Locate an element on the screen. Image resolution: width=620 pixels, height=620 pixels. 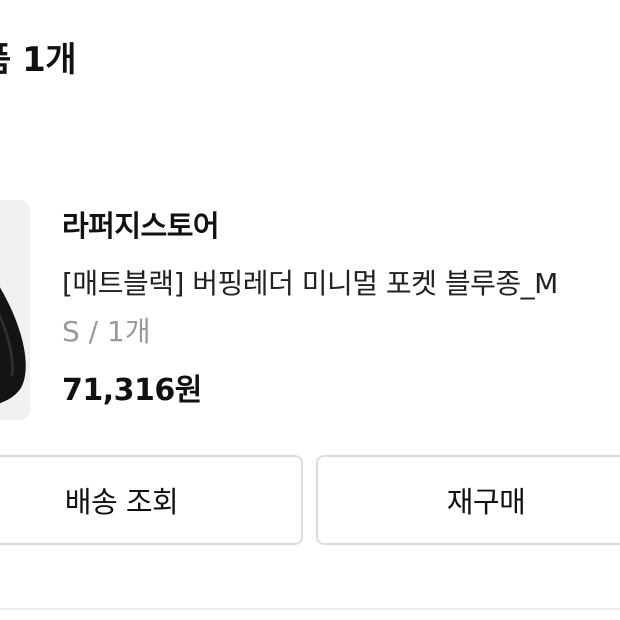
product-price: 71,316원 is located at coordinates (132, 390).